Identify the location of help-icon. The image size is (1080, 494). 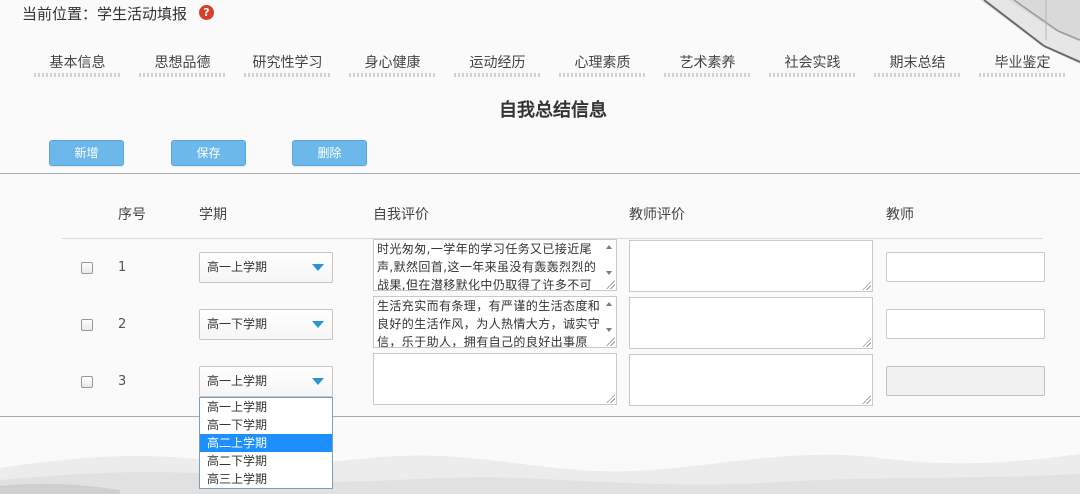
(206, 12).